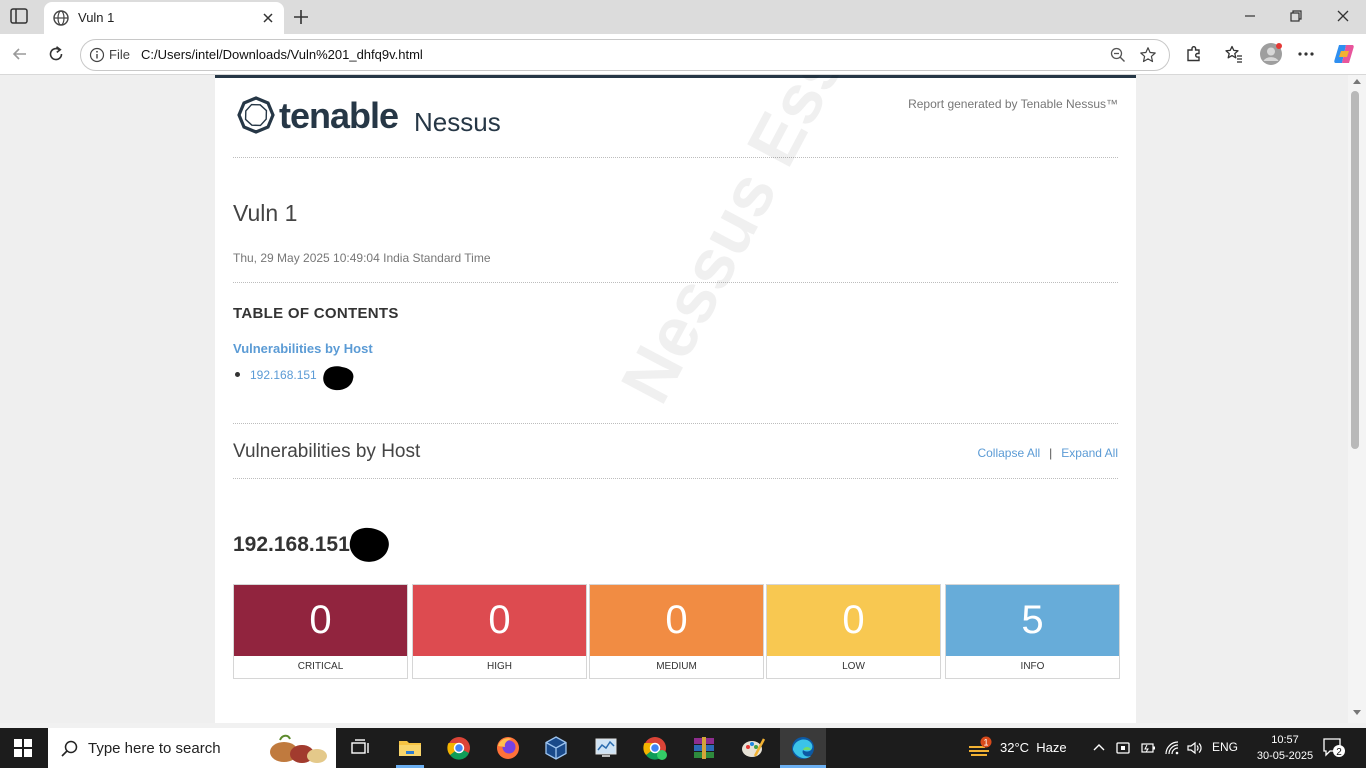  I want to click on severity-summary: 0 CRITICAL 0 HIGH 0 MEDIUM 0 LOW 5 INFO, so click(676, 632).